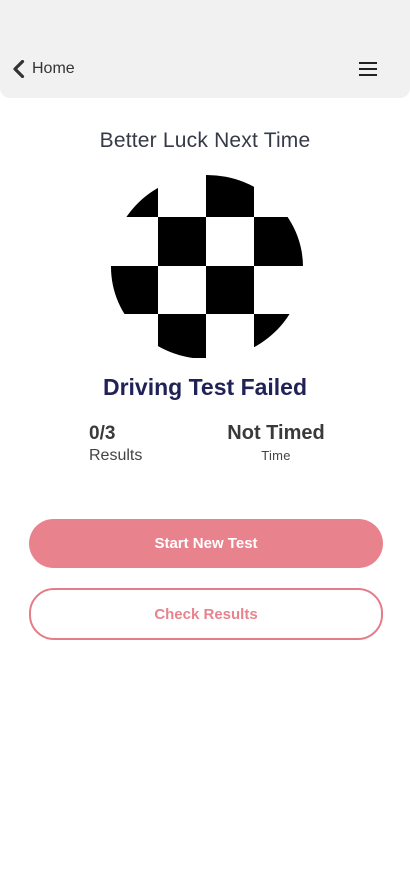 This screenshot has height=895, width=410. I want to click on time-value: Not Timed, so click(276, 433).